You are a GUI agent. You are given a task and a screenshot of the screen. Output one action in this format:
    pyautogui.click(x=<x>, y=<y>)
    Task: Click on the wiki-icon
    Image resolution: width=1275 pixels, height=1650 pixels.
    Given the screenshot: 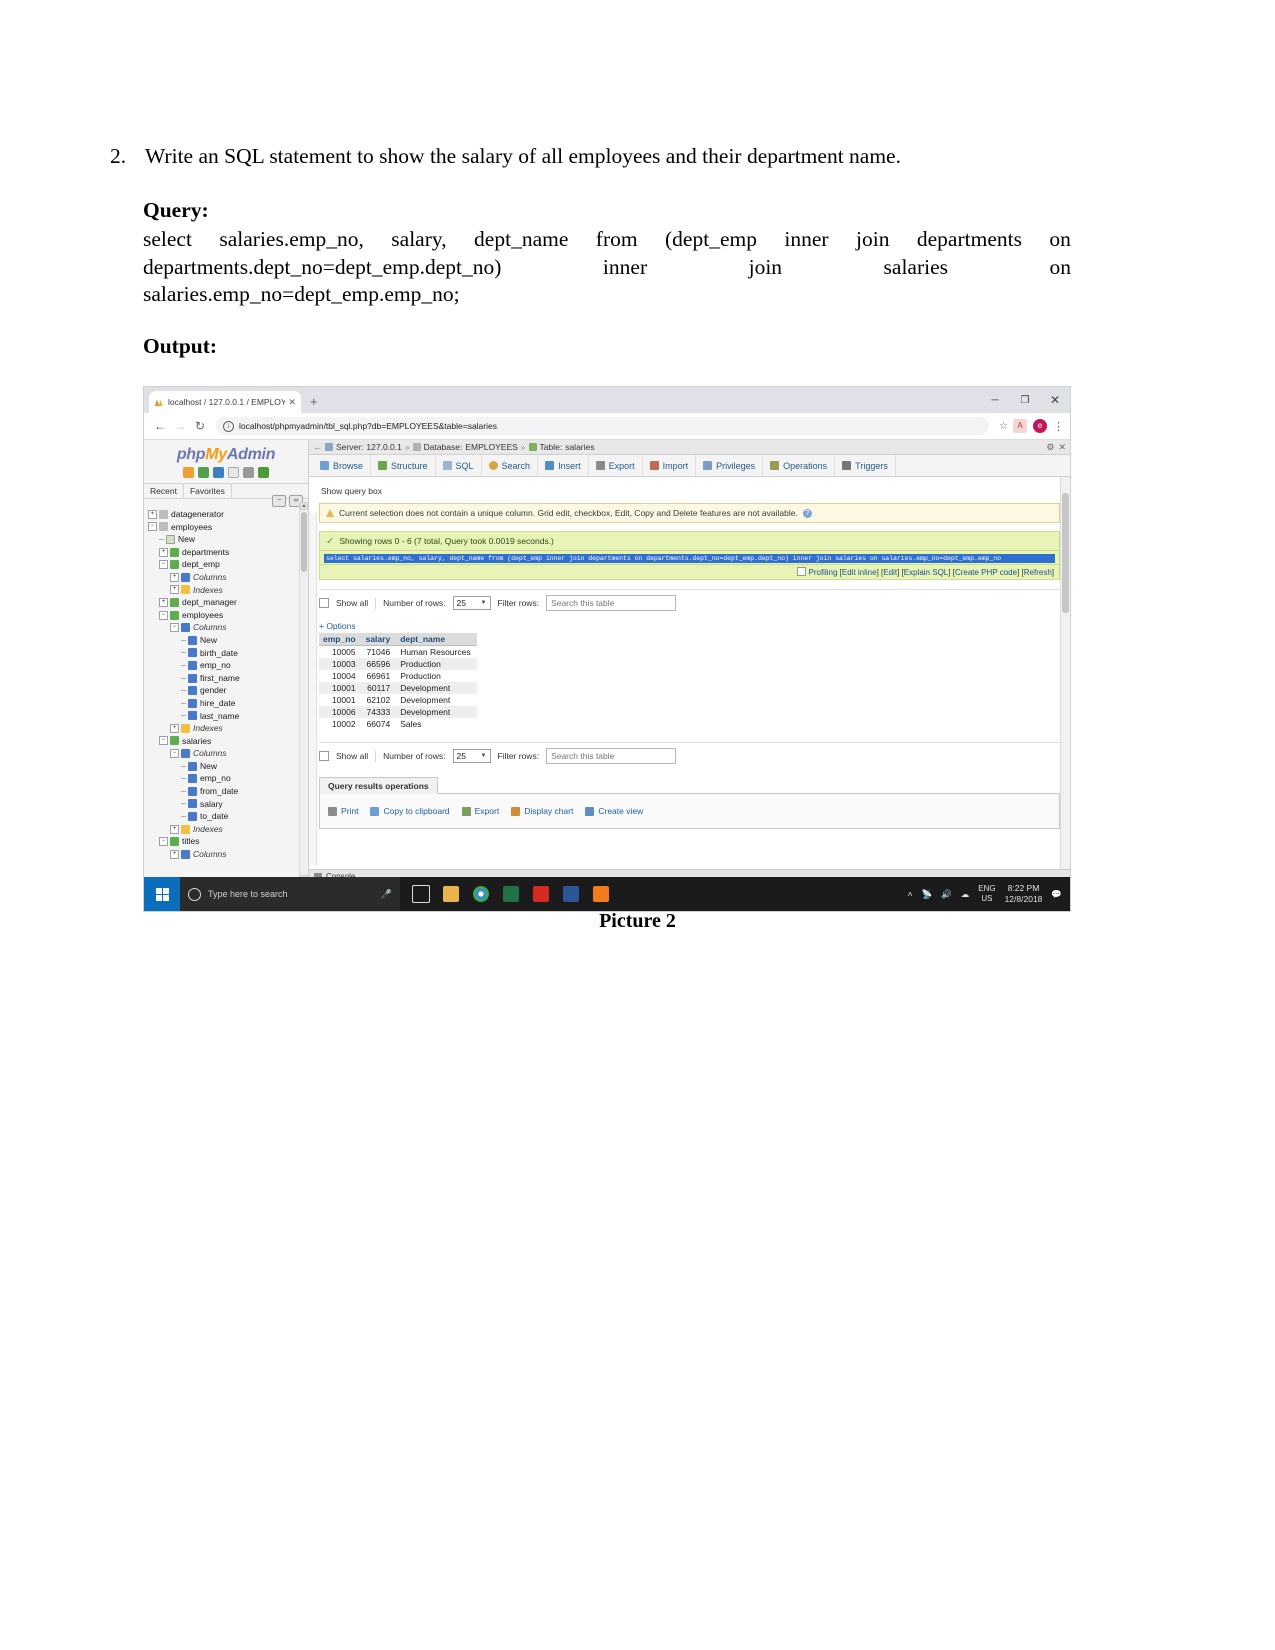 What is the action you would take?
    pyautogui.click(x=233, y=472)
    